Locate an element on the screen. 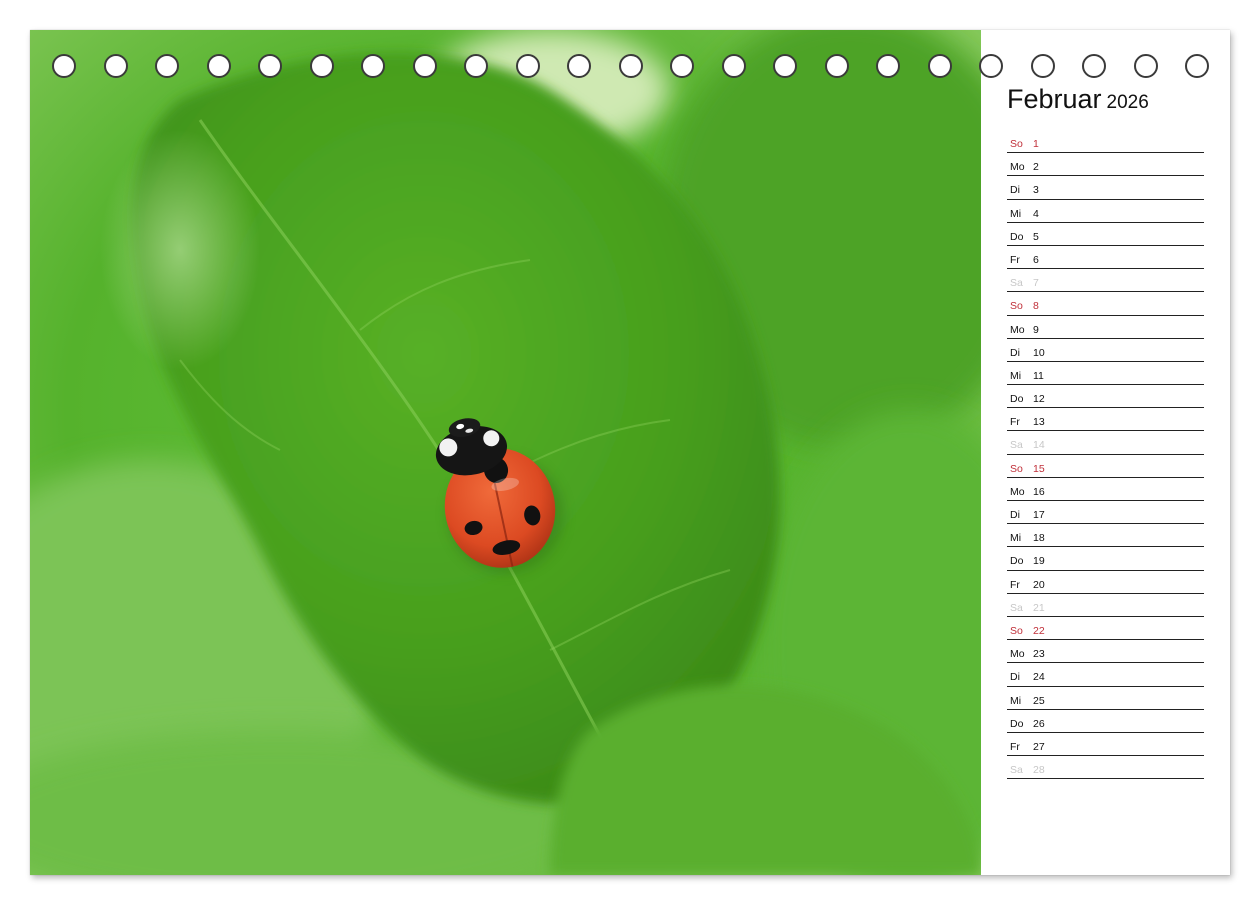 This screenshot has width=1260, height=905. day-number: 28 is located at coordinates (1039, 770).